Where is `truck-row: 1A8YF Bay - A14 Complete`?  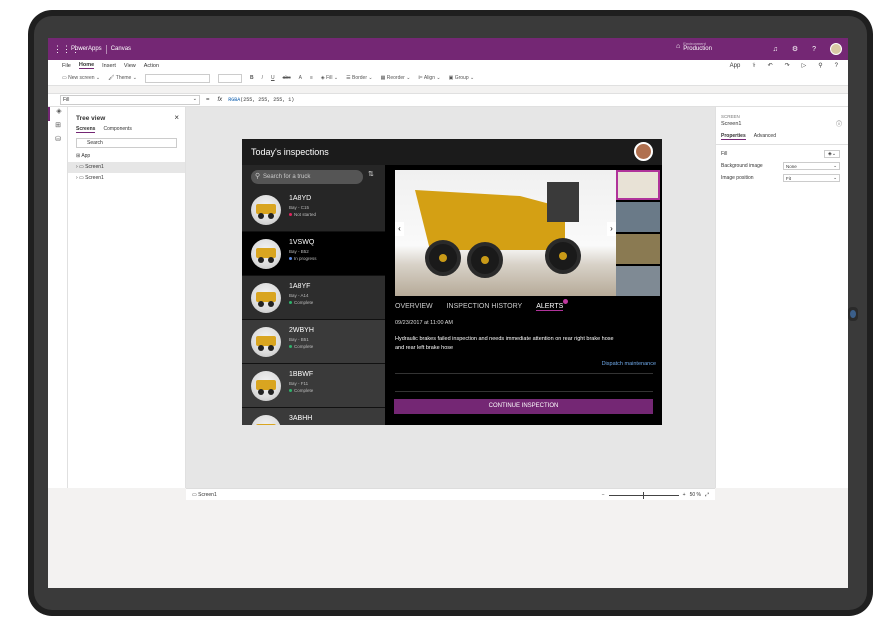
truck-row: 1A8YF Bay - A14 Complete is located at coordinates (313, 298).